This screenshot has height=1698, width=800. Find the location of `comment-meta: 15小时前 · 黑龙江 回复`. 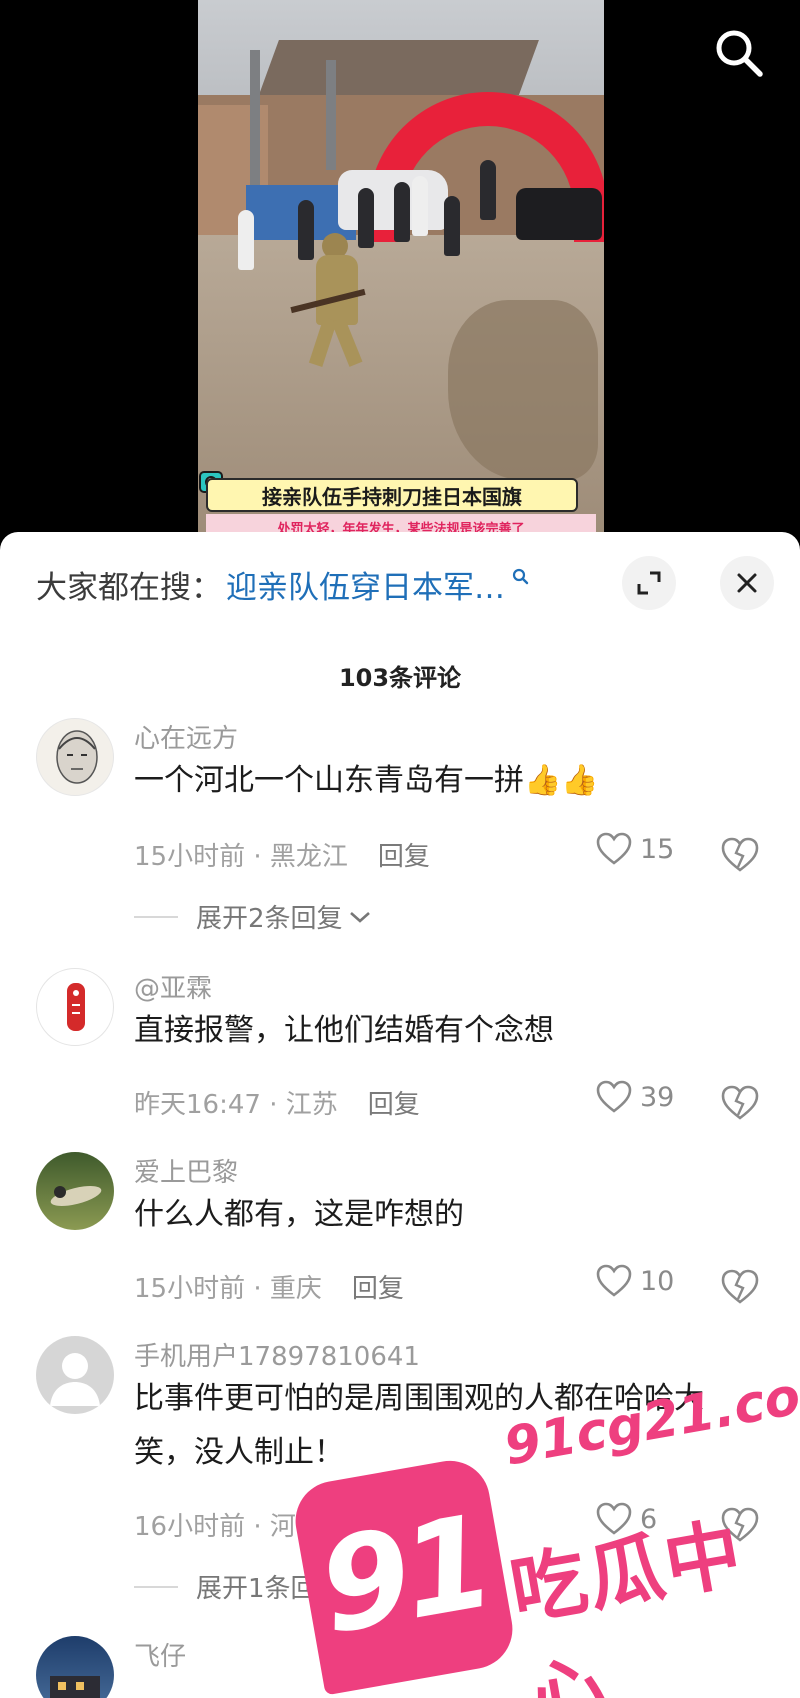

comment-meta: 15小时前 · 黑龙江 回复 is located at coordinates (282, 854).